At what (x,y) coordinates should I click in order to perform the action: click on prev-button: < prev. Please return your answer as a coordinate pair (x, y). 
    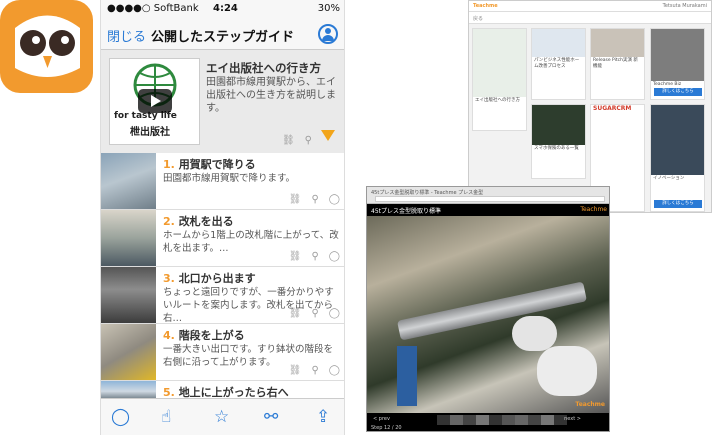
    Looking at the image, I should click on (381, 419).